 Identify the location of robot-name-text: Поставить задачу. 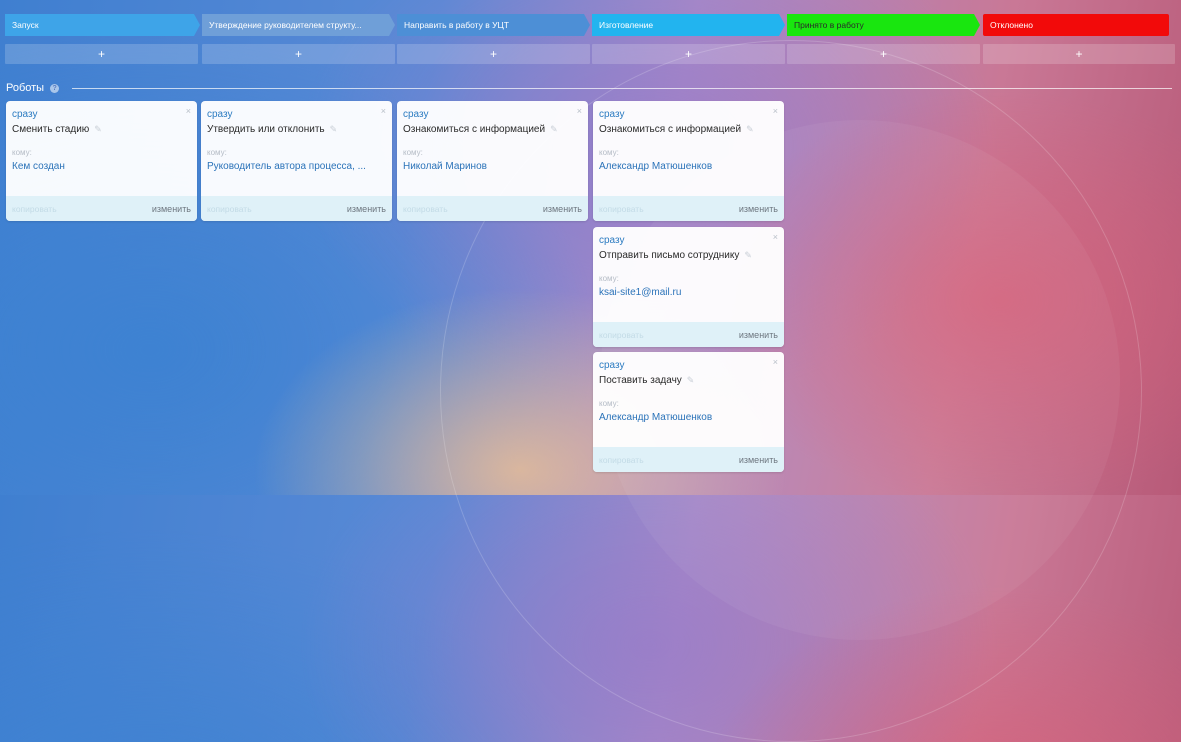
(640, 380).